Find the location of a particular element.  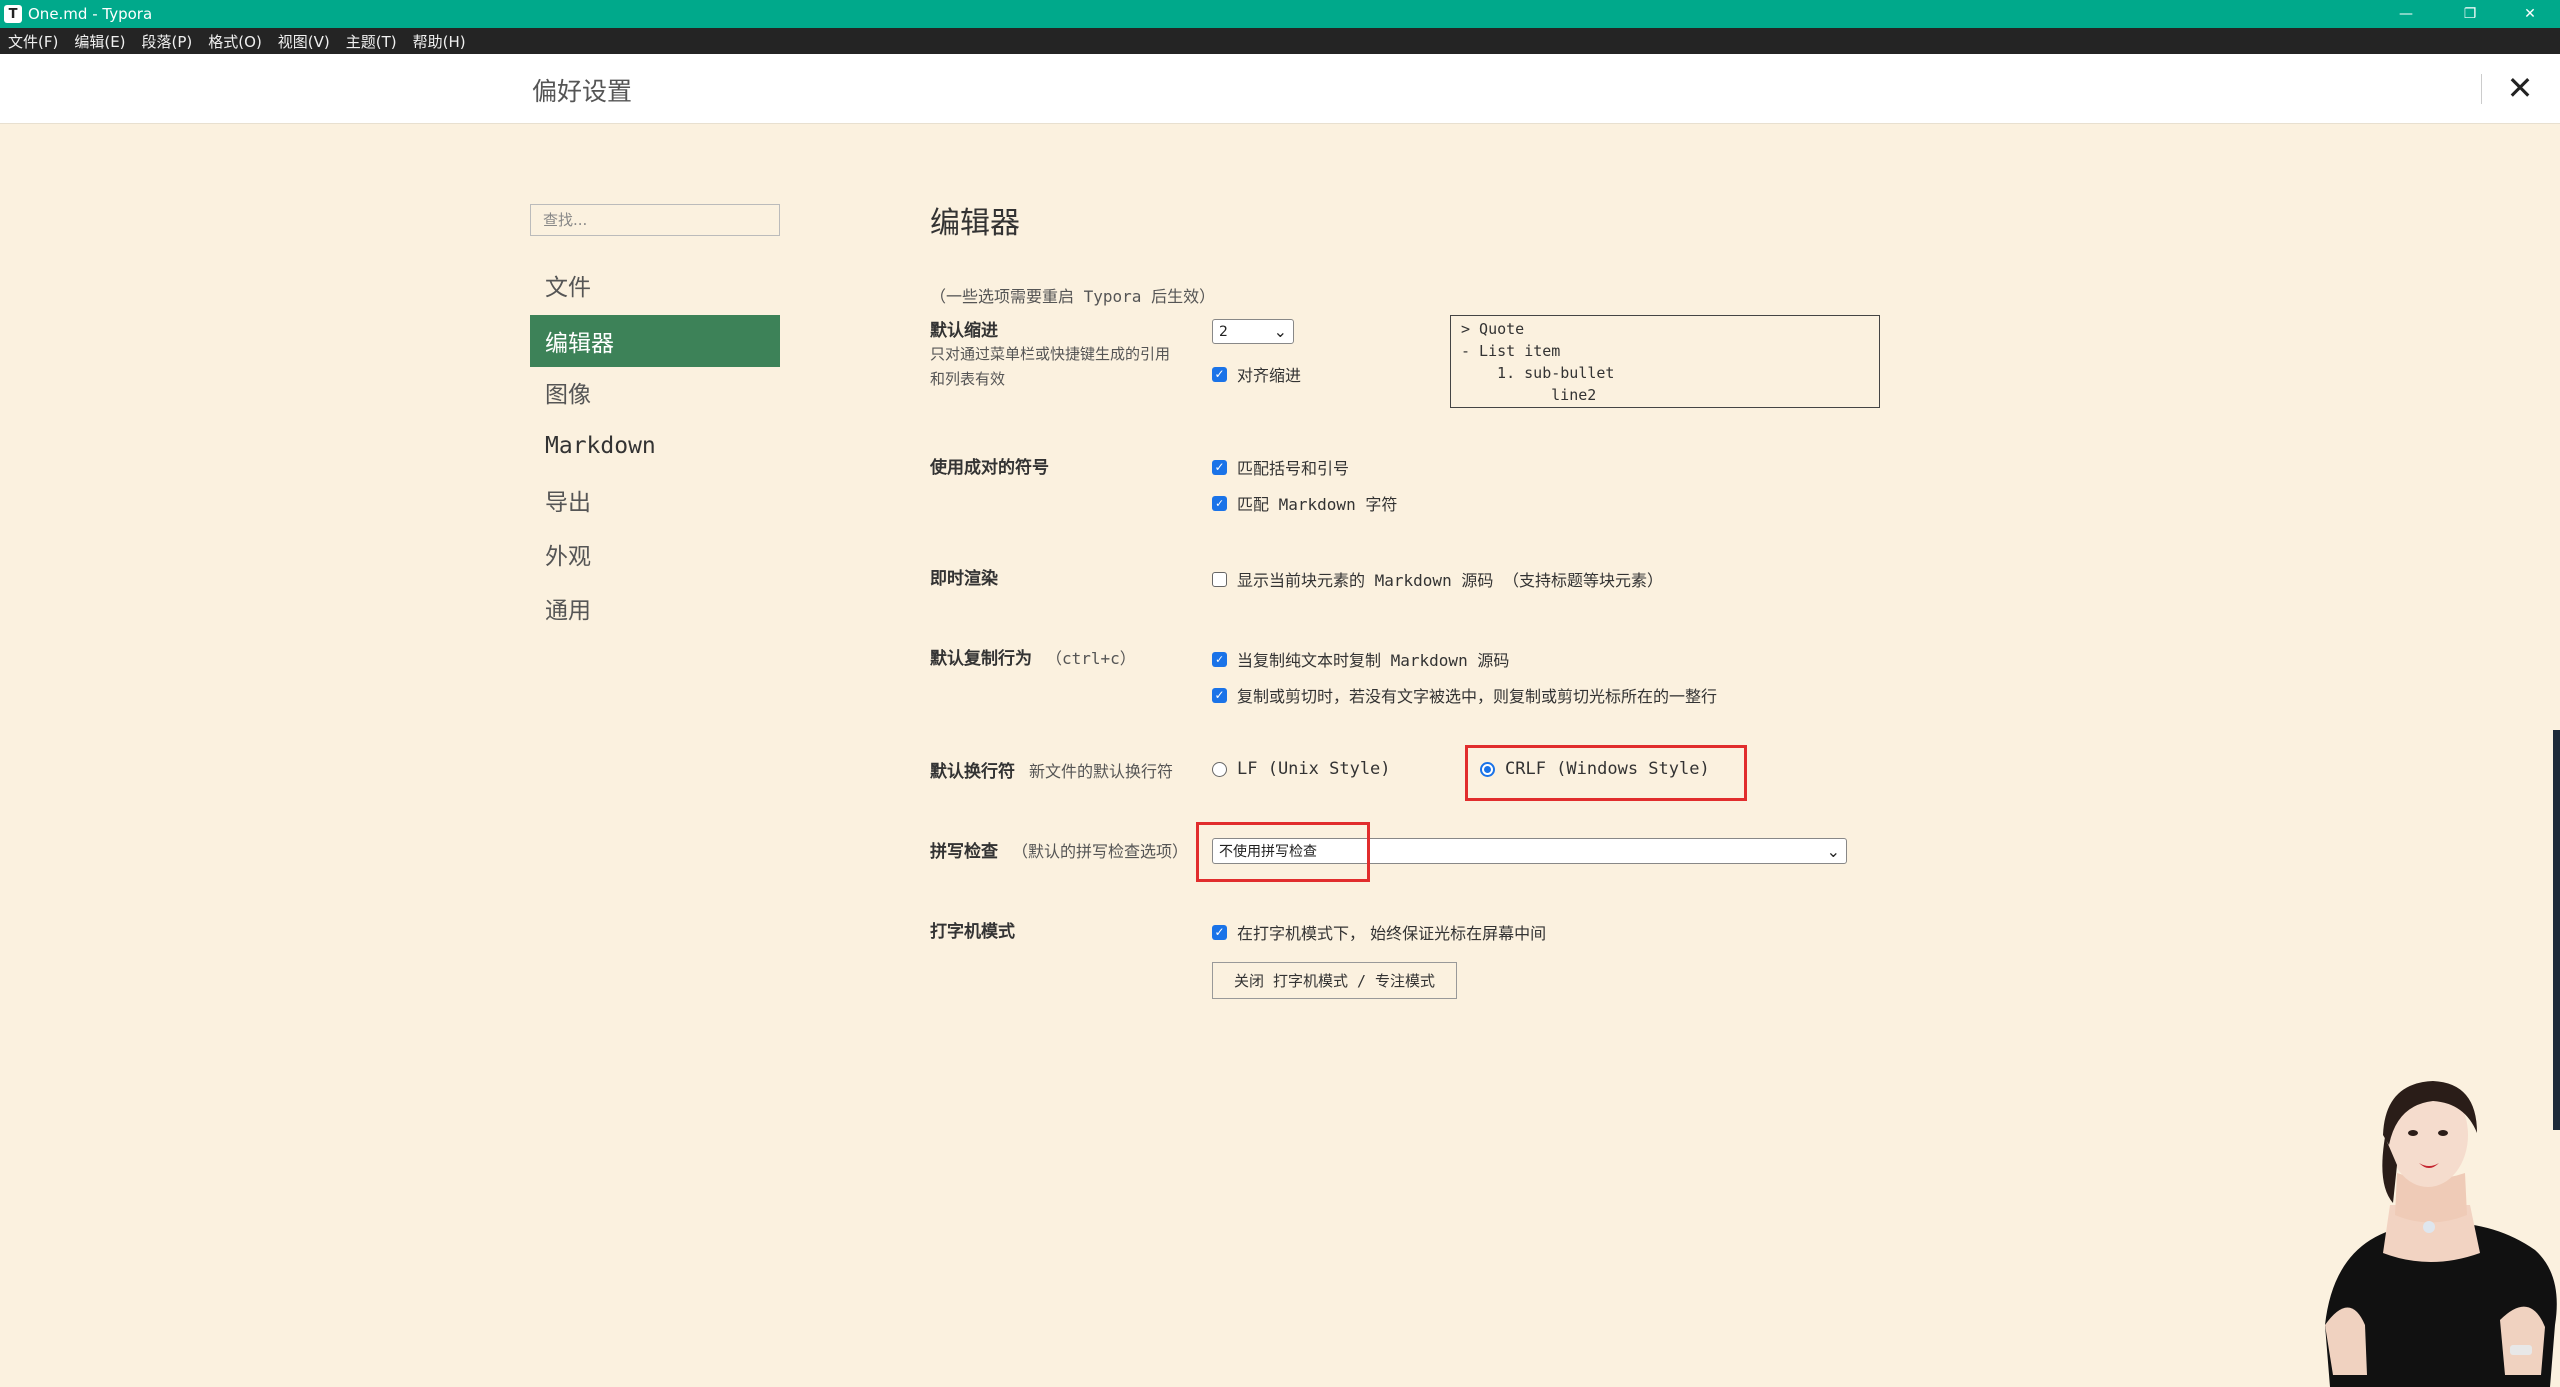

menu-view: 视图(V) is located at coordinates (304, 41).